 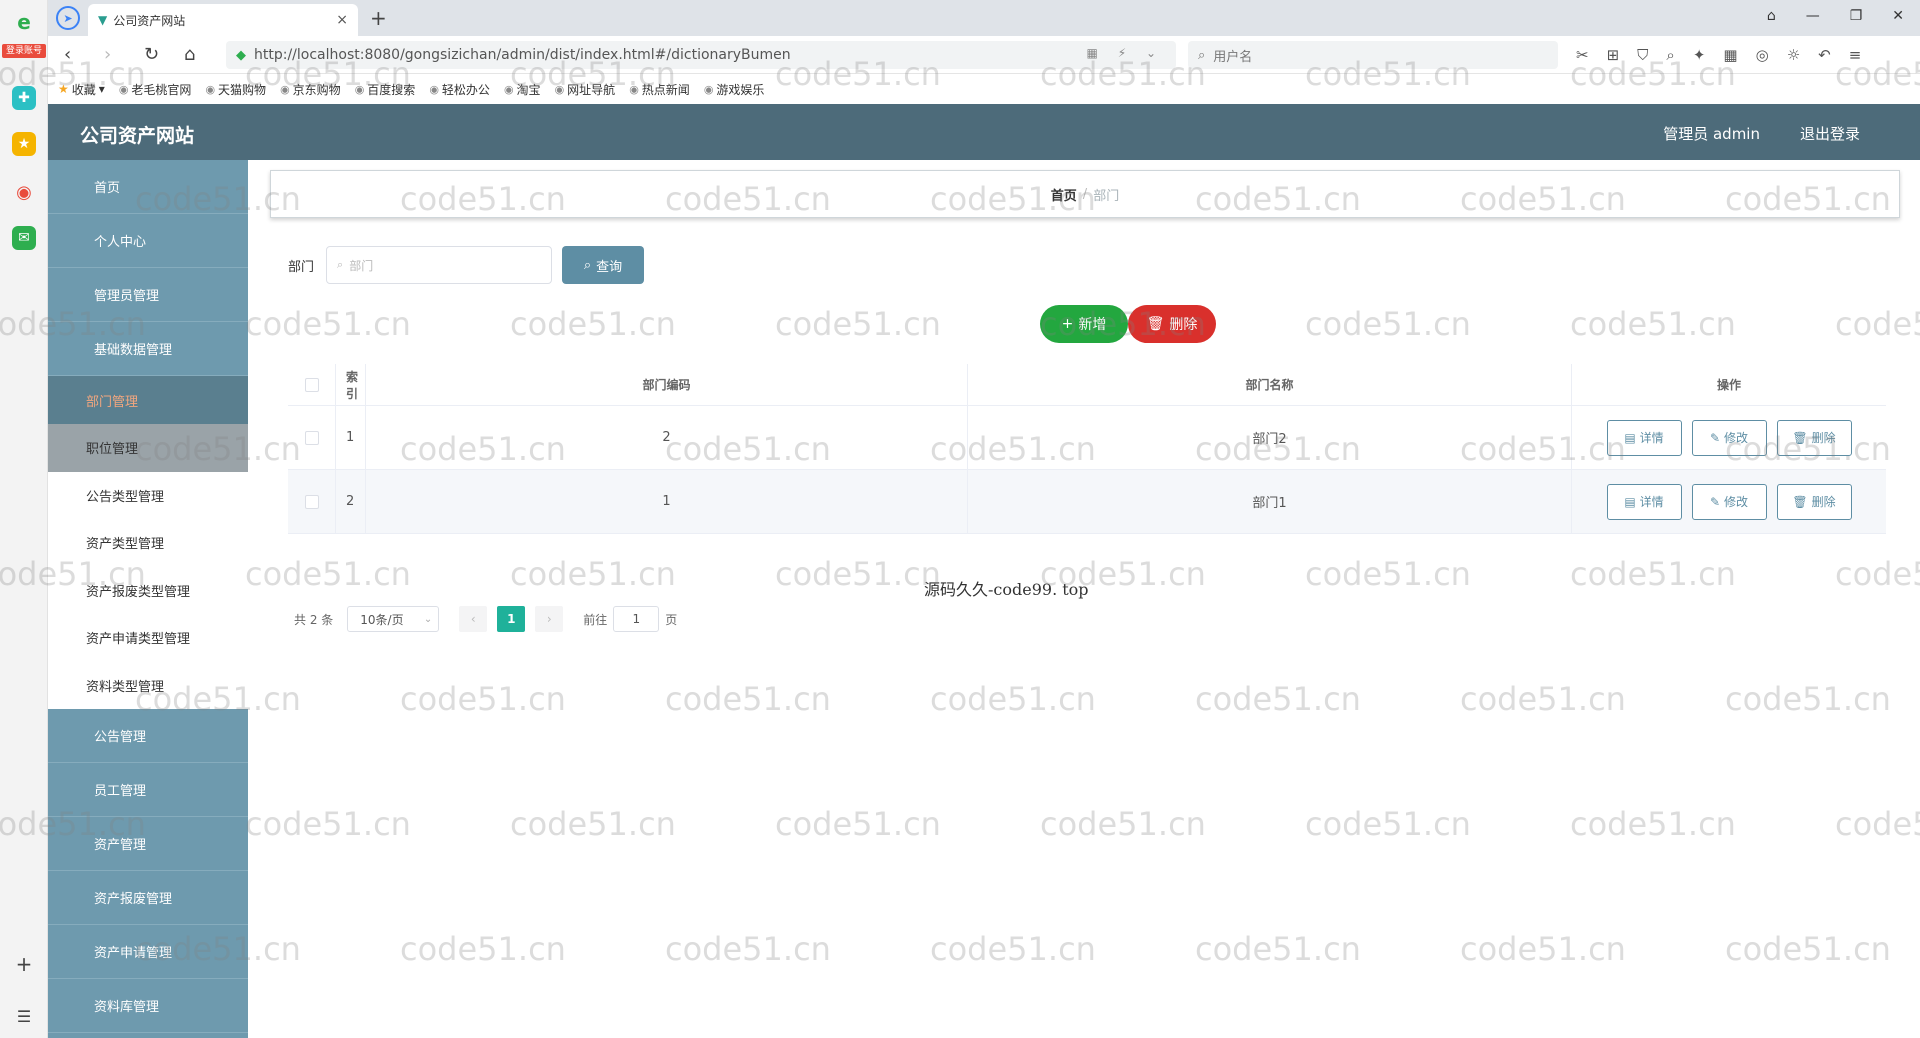 I want to click on home-icon: ⌂, so click(x=189, y=54).